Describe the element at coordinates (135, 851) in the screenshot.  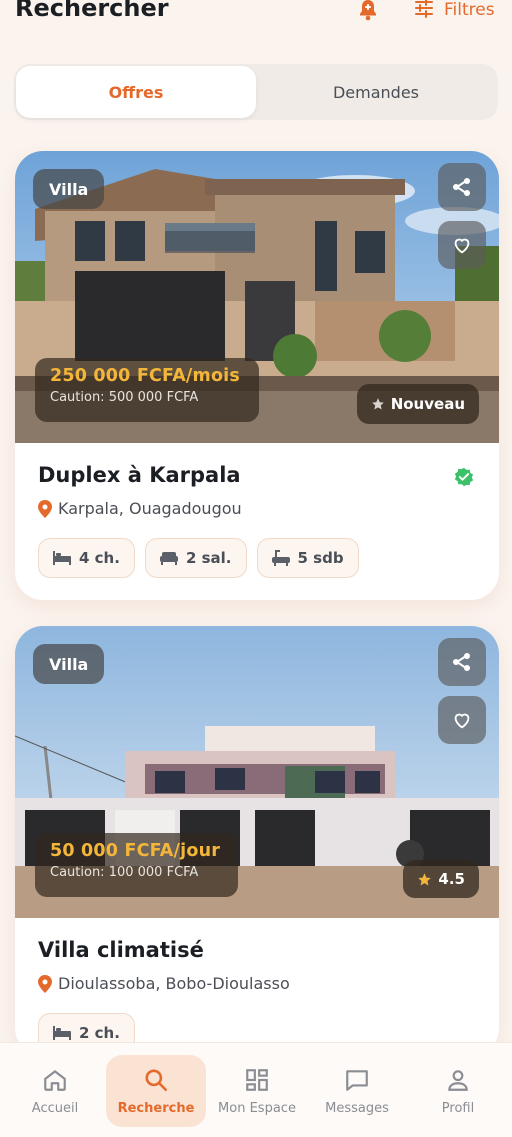
I see `listing-price: 50 000 FCFA/jour` at that location.